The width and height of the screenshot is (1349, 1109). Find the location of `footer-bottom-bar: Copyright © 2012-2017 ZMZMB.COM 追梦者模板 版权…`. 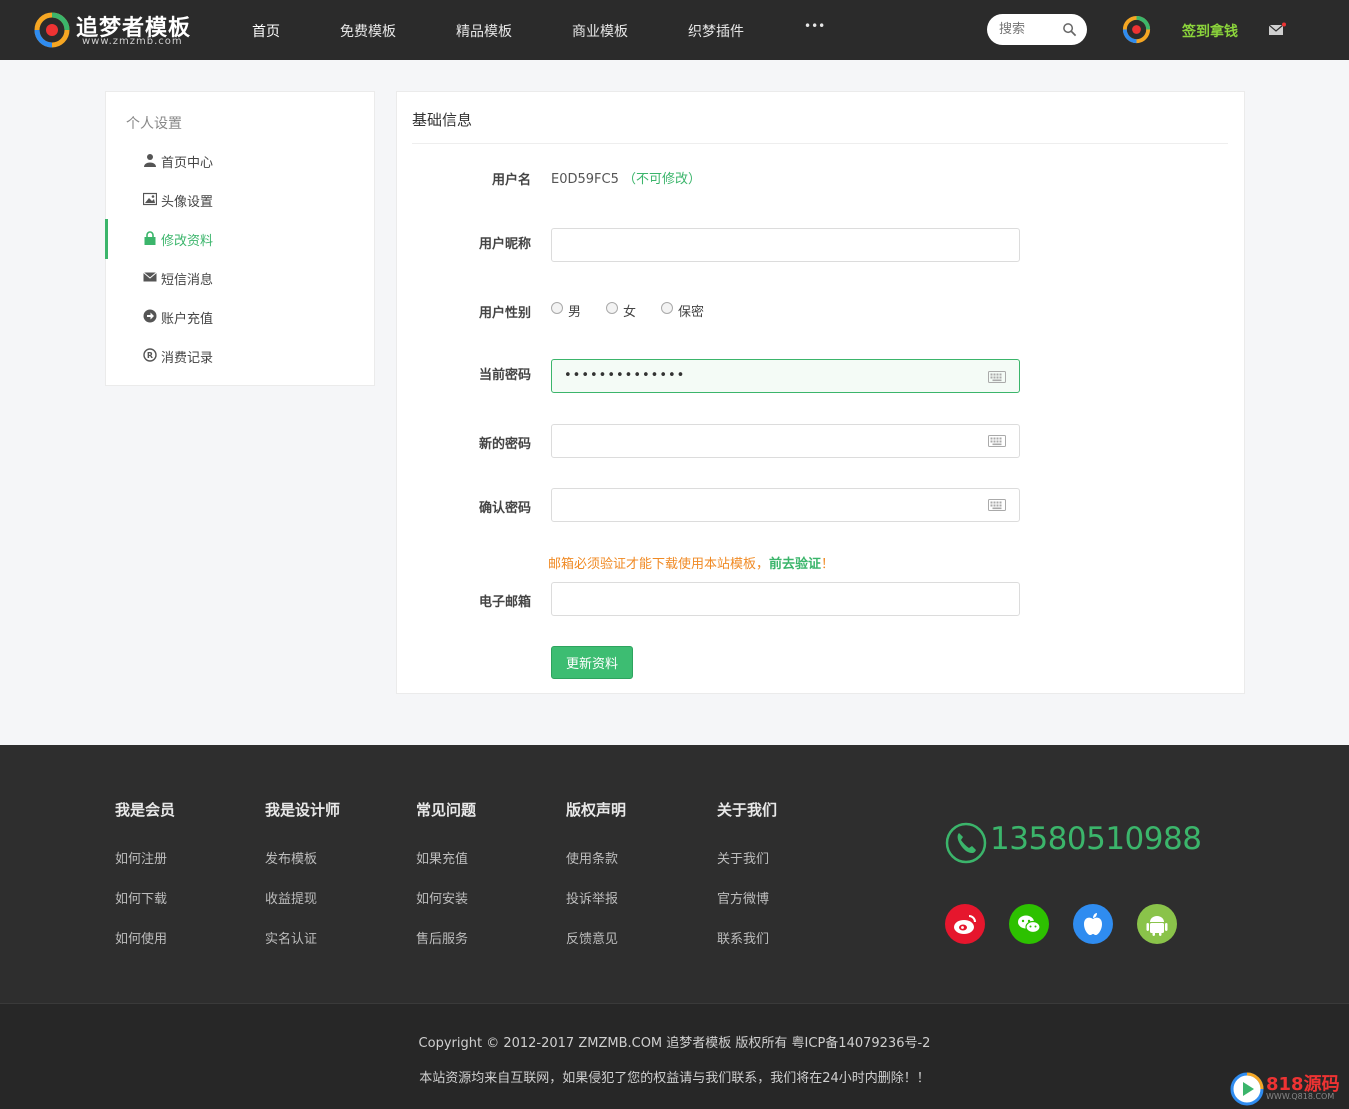

footer-bottom-bar: Copyright © 2012-2017 ZMZMB.COM 追梦者模板 版权… is located at coordinates (674, 1056).